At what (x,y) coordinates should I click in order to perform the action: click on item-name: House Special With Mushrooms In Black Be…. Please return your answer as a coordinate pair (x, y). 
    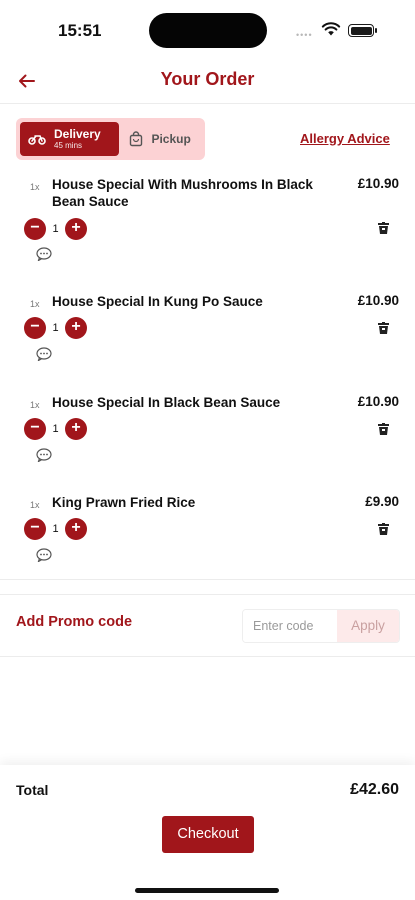
    Looking at the image, I should click on (182, 193).